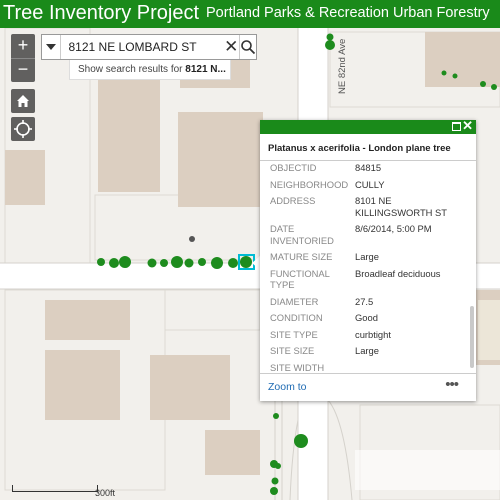  Describe the element at coordinates (292, 350) in the screenshot. I see `attribute-key: SITE SIZE` at that location.